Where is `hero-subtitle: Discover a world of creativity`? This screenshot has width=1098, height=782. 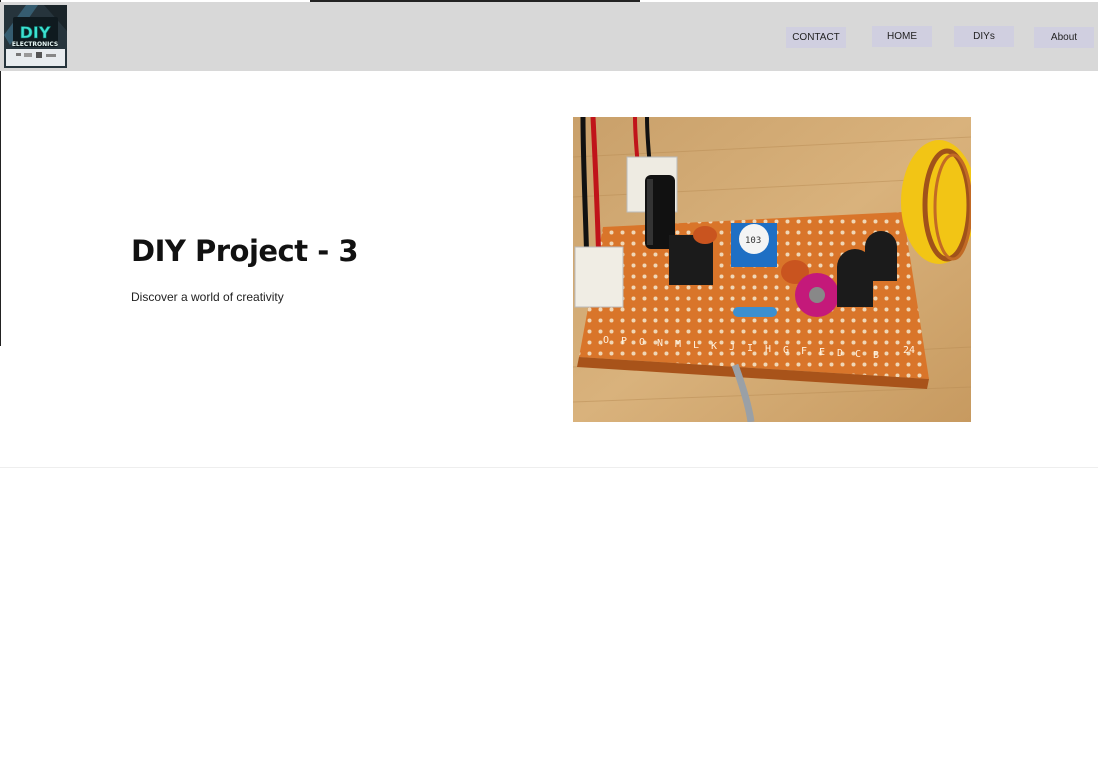 hero-subtitle: Discover a world of creativity is located at coordinates (207, 297).